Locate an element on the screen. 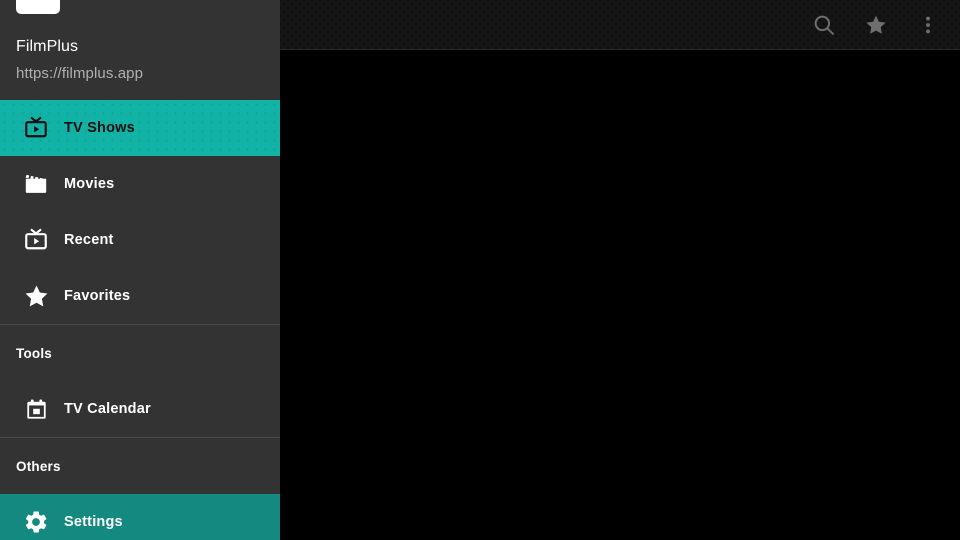 Image resolution: width=960 pixels, height=540 pixels. search-icon is located at coordinates (824, 25).